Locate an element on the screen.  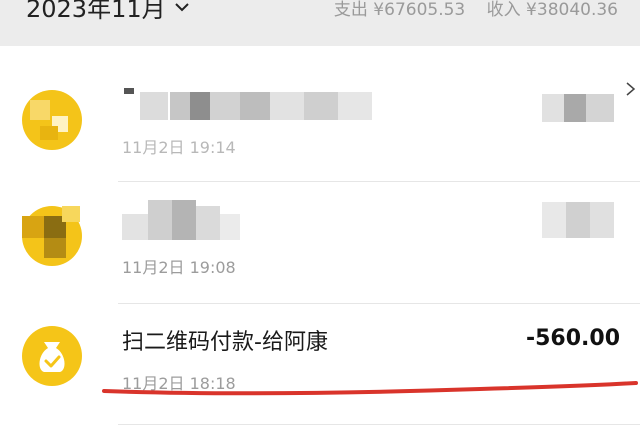
transaction-title: 扫二维码付款-给阿康 is located at coordinates (225, 342).